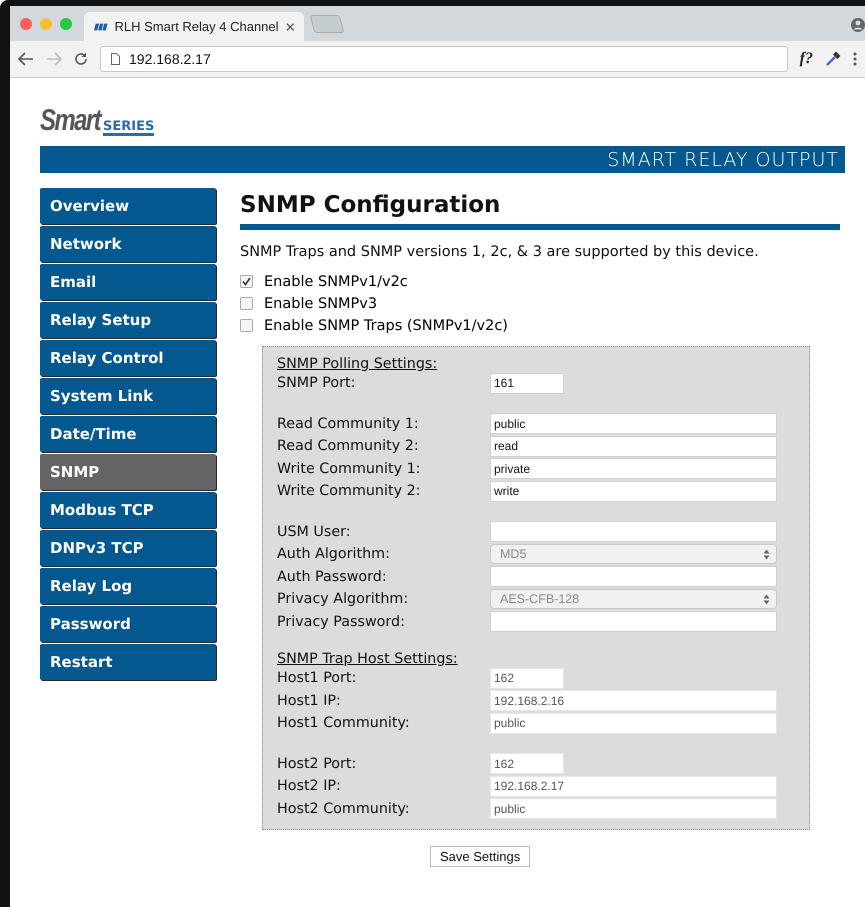  Describe the element at coordinates (128, 548) in the screenshot. I see `sidebar-item: DNPv3 TCP` at that location.